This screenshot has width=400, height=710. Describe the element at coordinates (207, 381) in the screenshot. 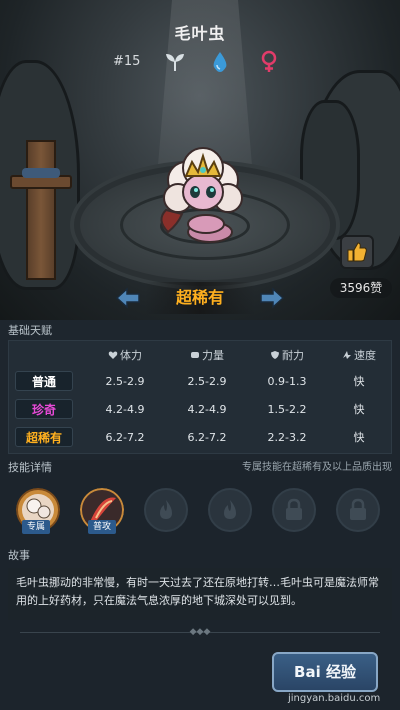

I see `power-value: 2.5-2.9` at that location.